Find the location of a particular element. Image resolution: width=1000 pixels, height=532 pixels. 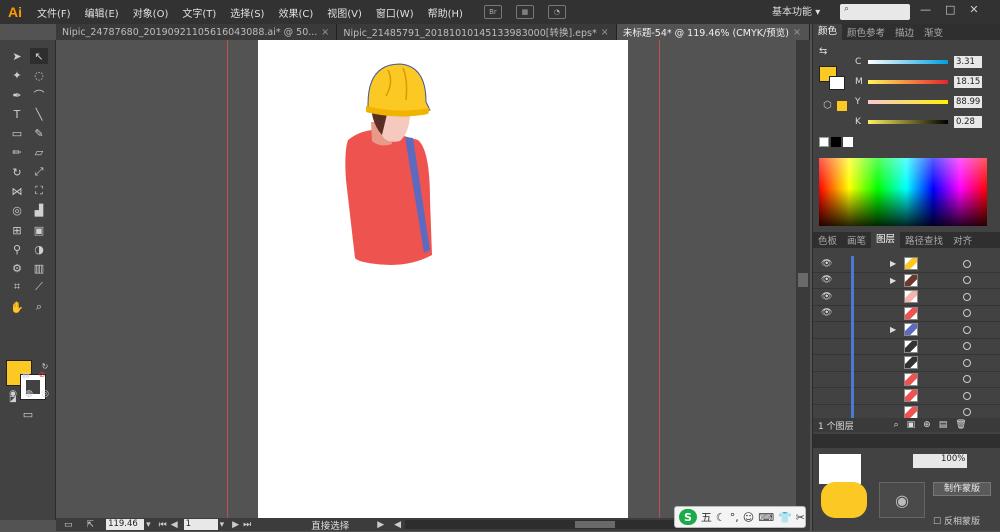

color-panel-tab-2: 描边 is located at coordinates (904, 32).